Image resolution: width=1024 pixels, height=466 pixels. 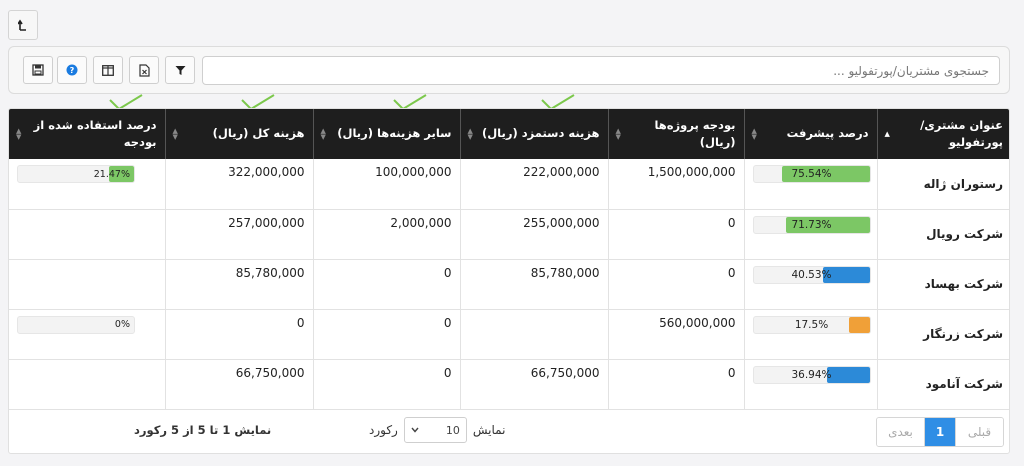 I want to click on progress-bar-text: 17.5%, so click(x=811, y=324).